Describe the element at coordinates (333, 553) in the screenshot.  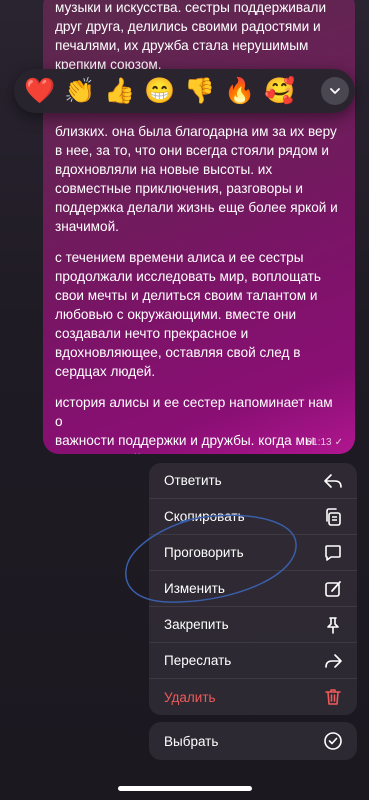
I see `speech-bubble-icon` at that location.